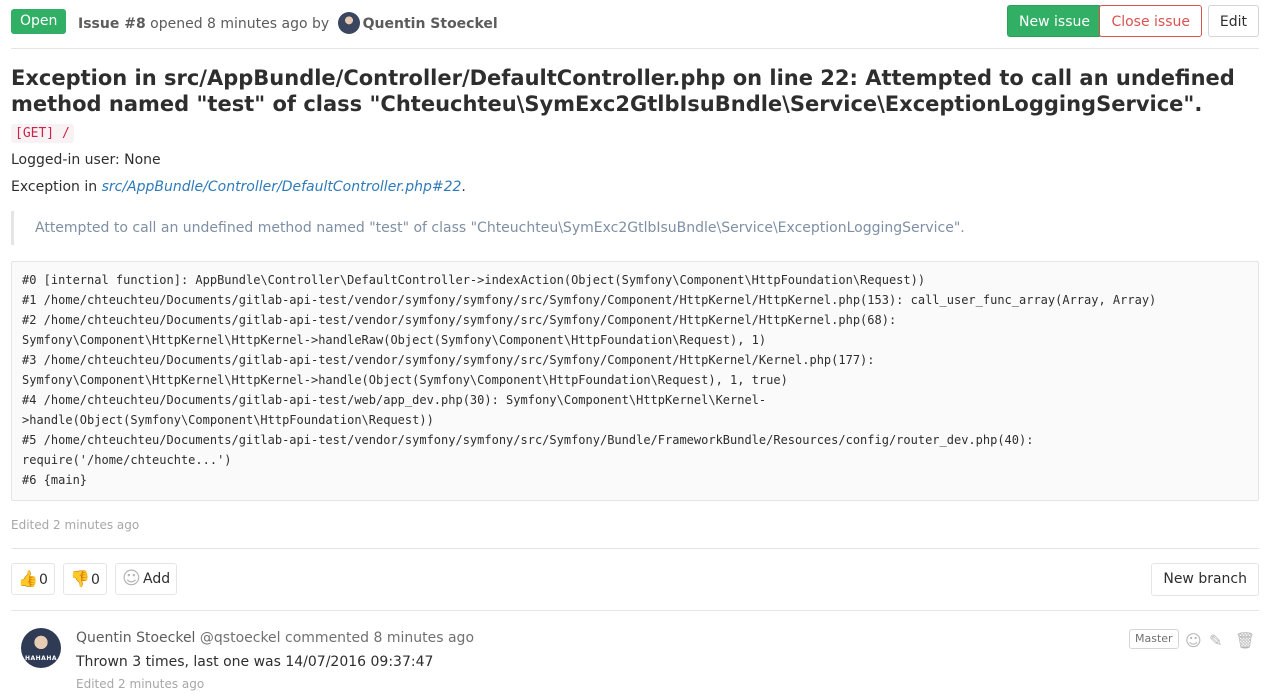  What do you see at coordinates (240, 638) in the screenshot?
I see `note-author-handle: @qstoeckel` at bounding box center [240, 638].